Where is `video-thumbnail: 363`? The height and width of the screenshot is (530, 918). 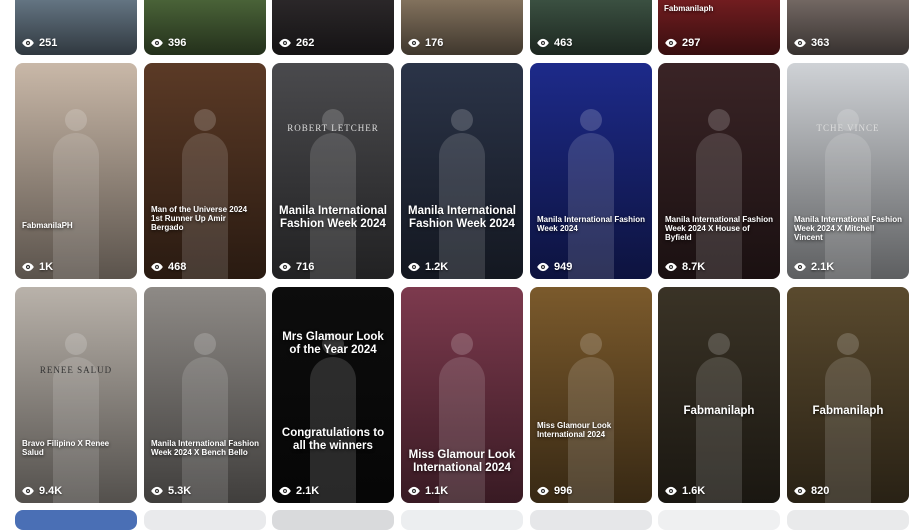
video-thumbnail: 363 is located at coordinates (848, 27).